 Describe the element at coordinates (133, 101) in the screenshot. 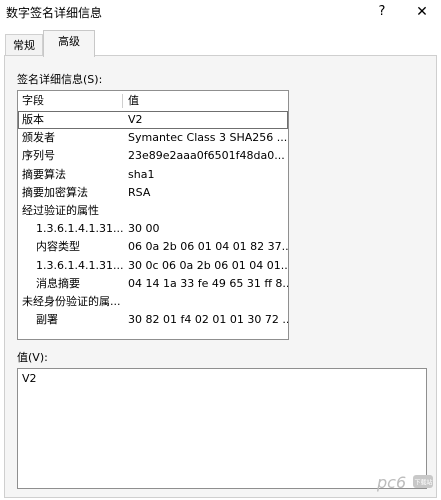

I see `column-header-value: 值` at that location.